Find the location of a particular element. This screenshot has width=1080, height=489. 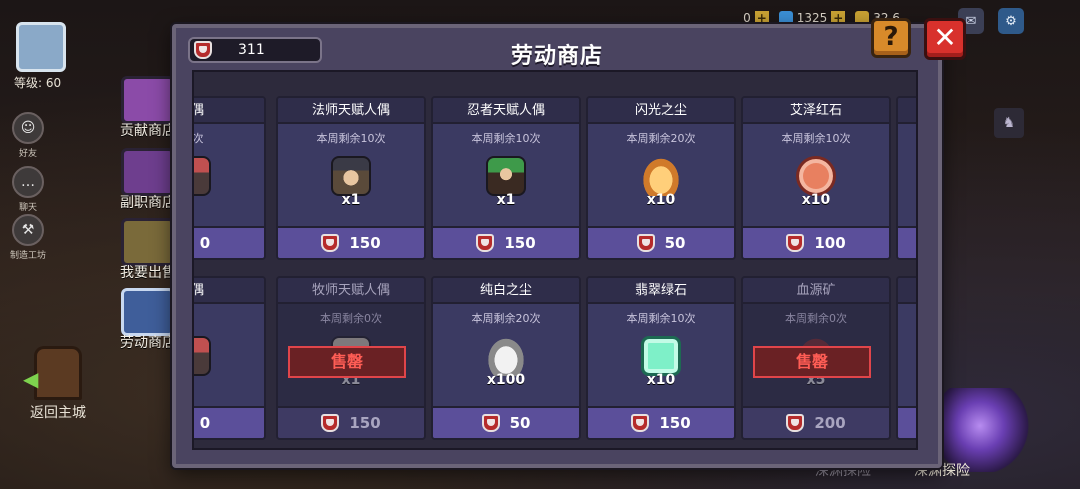

shop-item-card: 纯白之尘本周剩余20次 x100 50 is located at coordinates (506, 358).